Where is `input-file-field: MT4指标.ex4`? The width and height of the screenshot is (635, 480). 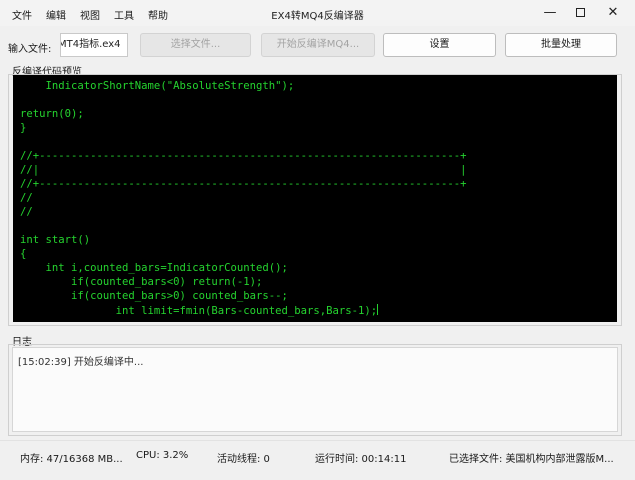 input-file-field: MT4指标.ex4 is located at coordinates (94, 45).